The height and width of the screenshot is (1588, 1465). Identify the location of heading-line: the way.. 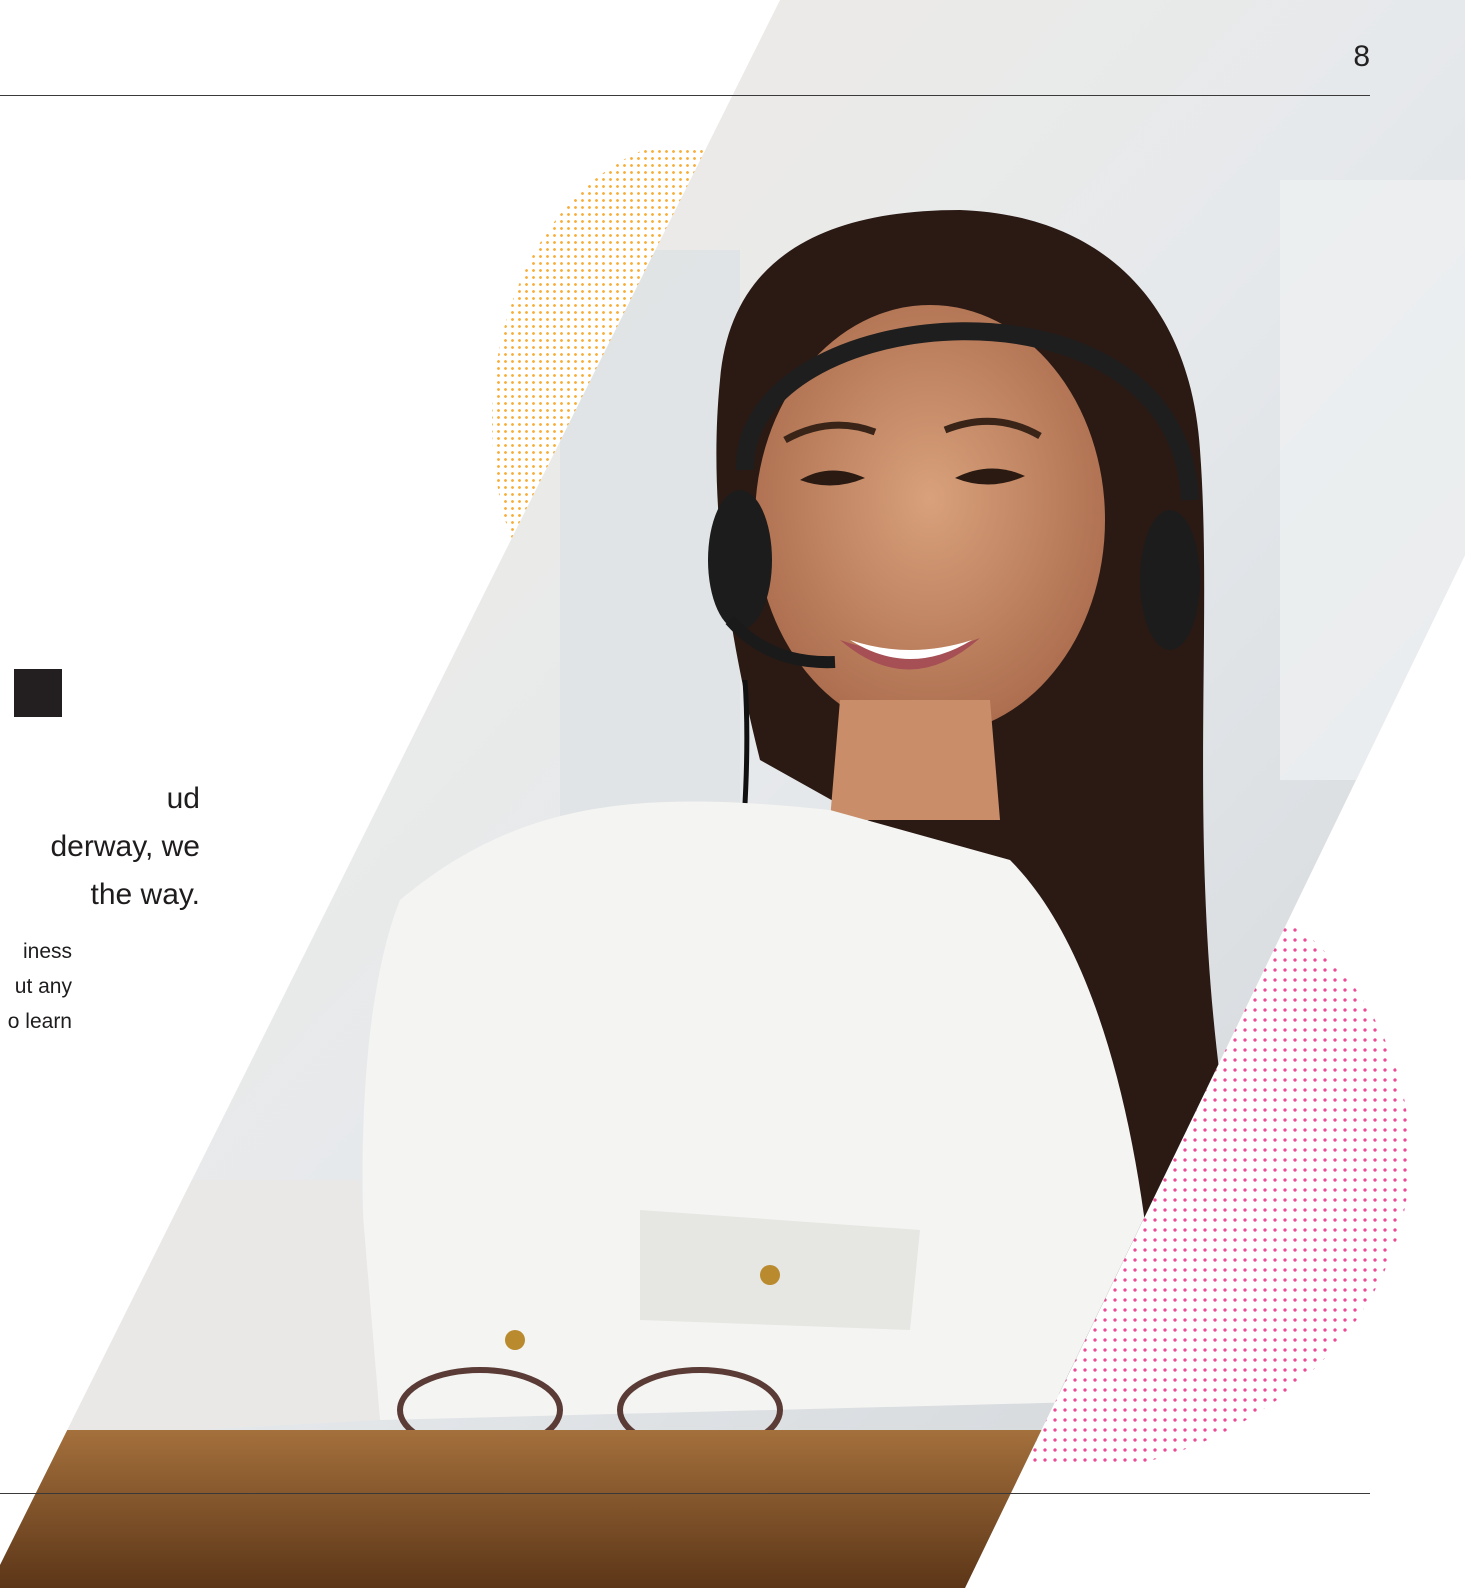
(145, 894).